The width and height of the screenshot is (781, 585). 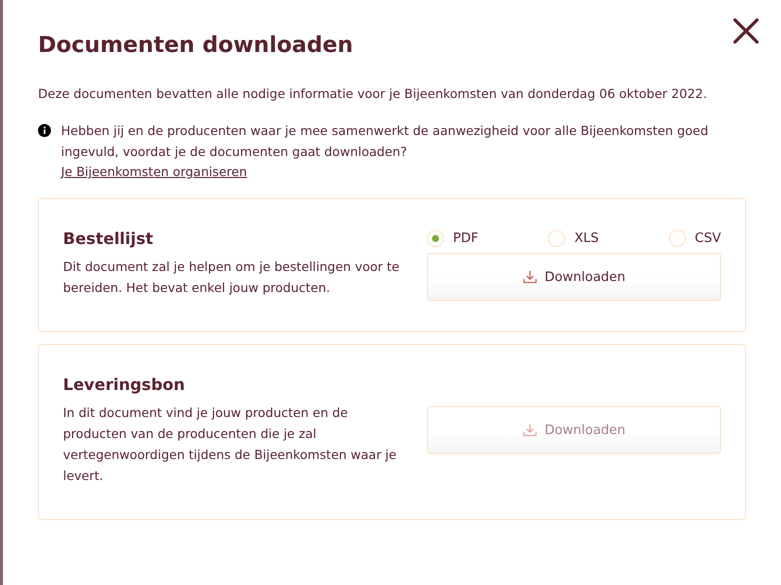 What do you see at coordinates (574, 277) in the screenshot?
I see `download-button: Downloaden` at bounding box center [574, 277].